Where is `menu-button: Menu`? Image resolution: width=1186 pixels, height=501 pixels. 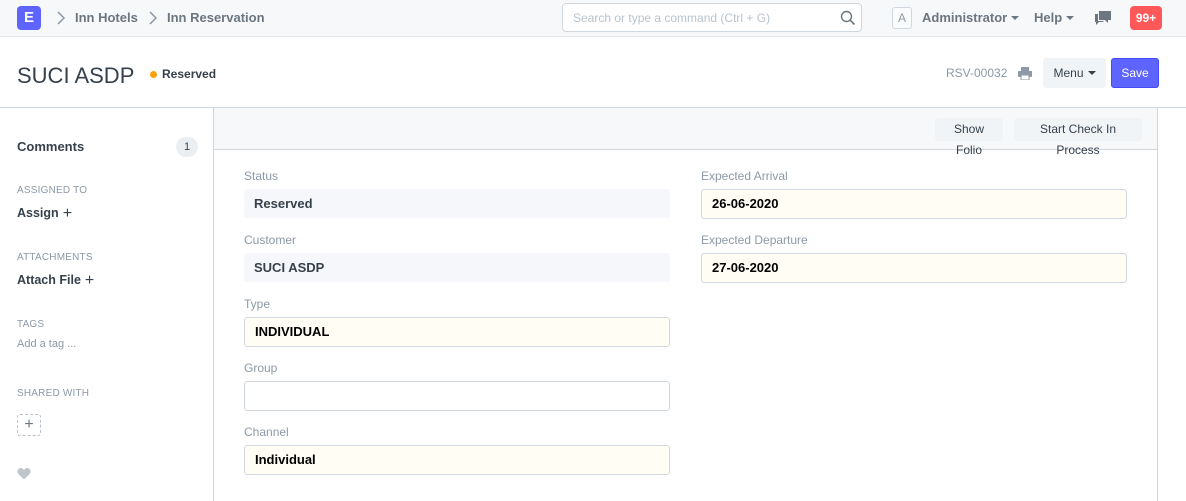 menu-button: Menu is located at coordinates (1074, 73).